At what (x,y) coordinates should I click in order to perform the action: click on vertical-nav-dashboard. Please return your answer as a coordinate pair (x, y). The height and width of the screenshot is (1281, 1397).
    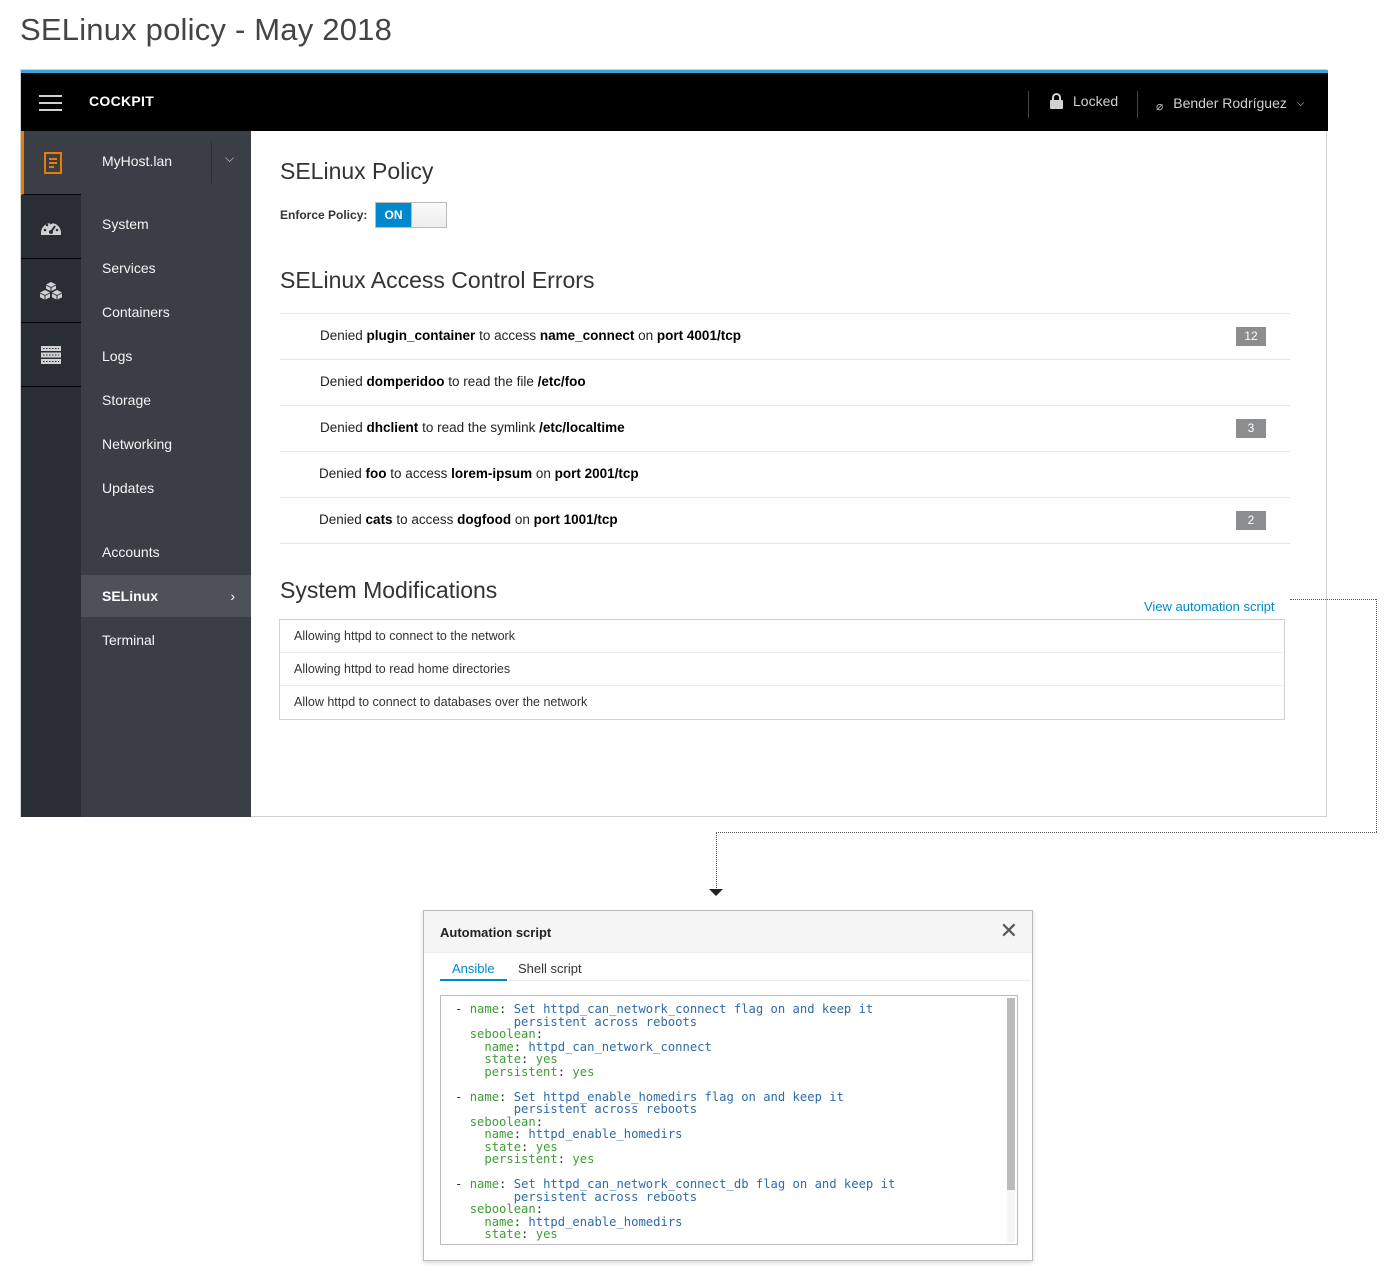
    Looking at the image, I should click on (51, 227).